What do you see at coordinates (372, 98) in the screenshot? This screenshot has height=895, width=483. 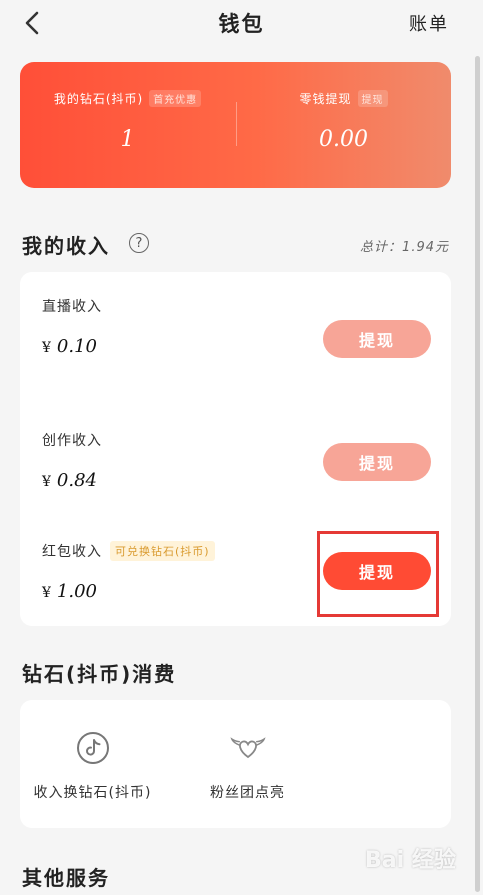 I see `withdraw-tag: 提现` at bounding box center [372, 98].